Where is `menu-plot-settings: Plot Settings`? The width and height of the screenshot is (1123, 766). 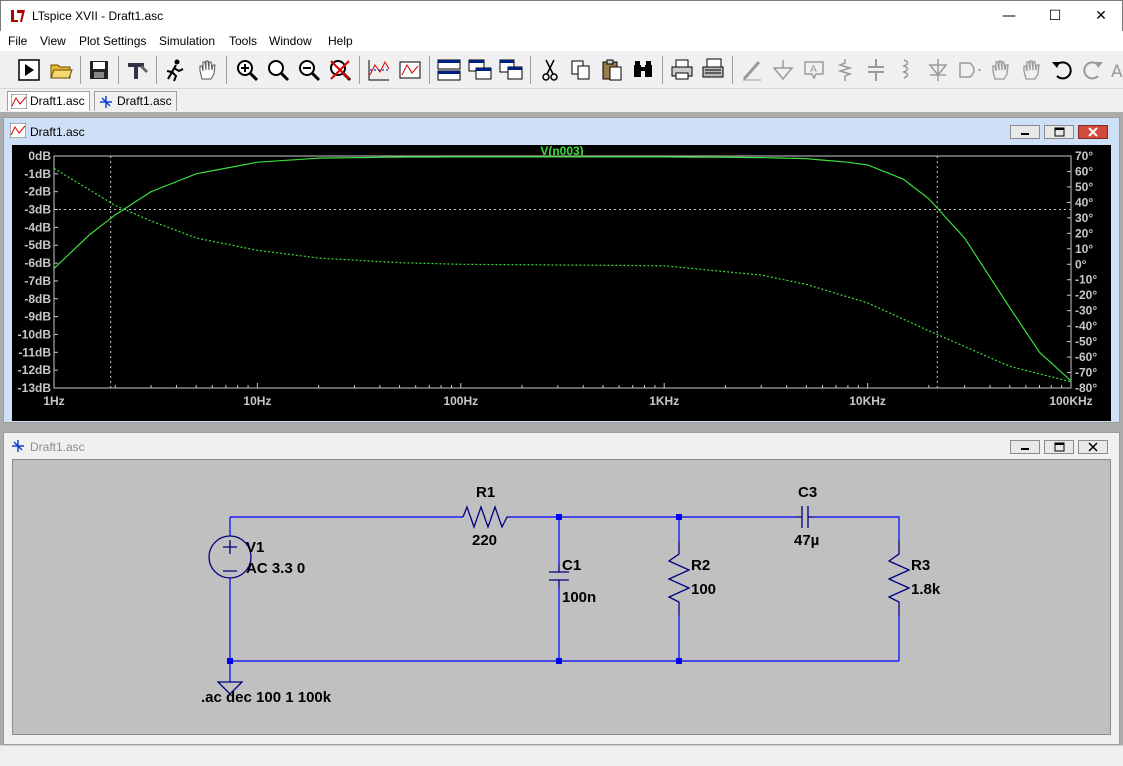 menu-plot-settings: Plot Settings is located at coordinates (112, 41).